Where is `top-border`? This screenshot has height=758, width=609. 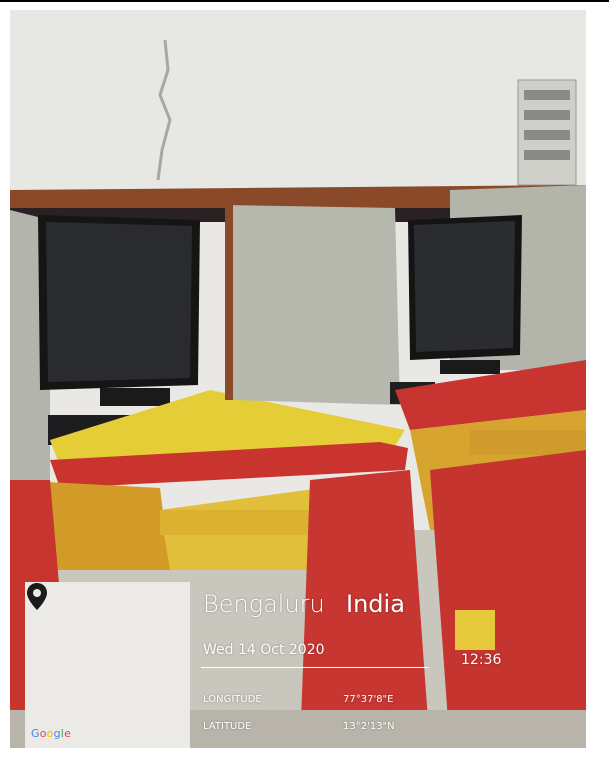 top-border is located at coordinates (304, 1).